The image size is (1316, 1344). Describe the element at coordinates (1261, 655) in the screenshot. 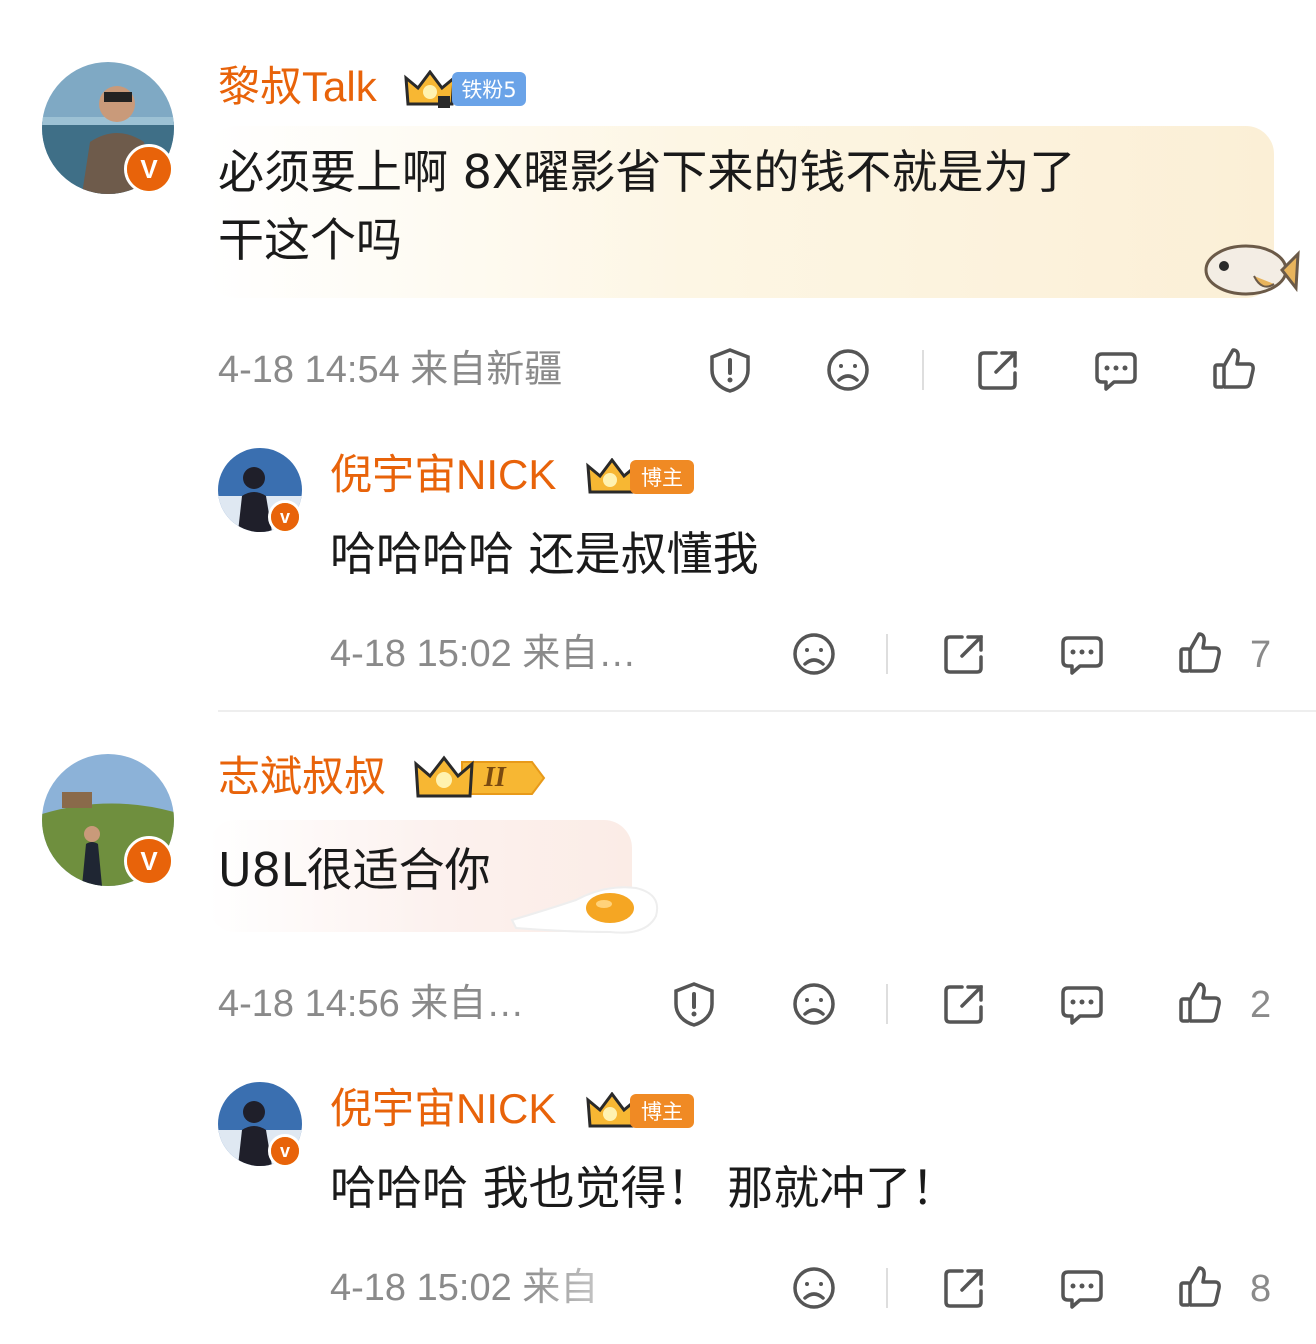

I see `like-count: 7` at that location.